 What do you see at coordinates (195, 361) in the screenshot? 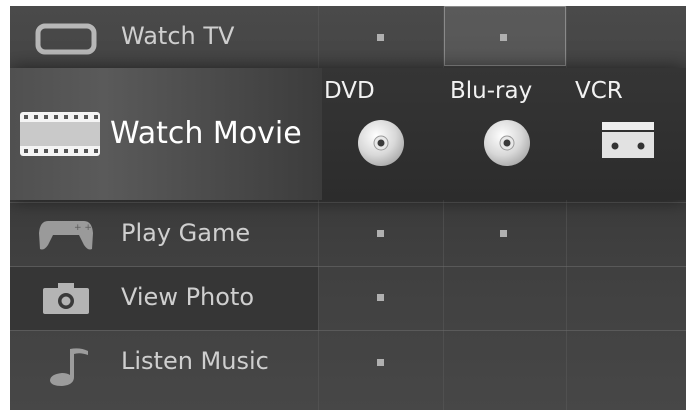
I see `menu-item-label: Listen Music` at bounding box center [195, 361].